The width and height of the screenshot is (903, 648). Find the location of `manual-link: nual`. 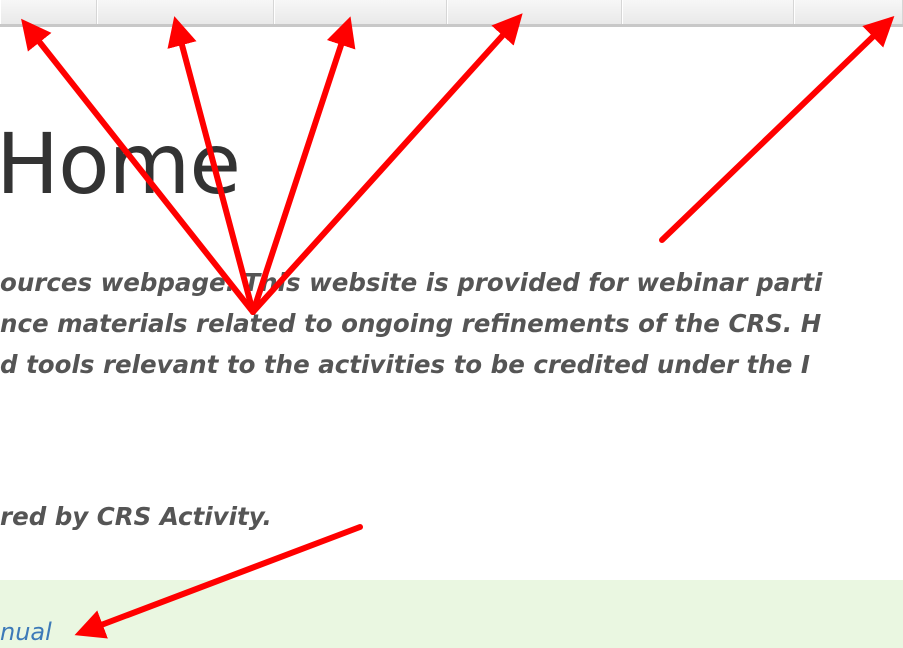

manual-link: nual is located at coordinates (26, 631).